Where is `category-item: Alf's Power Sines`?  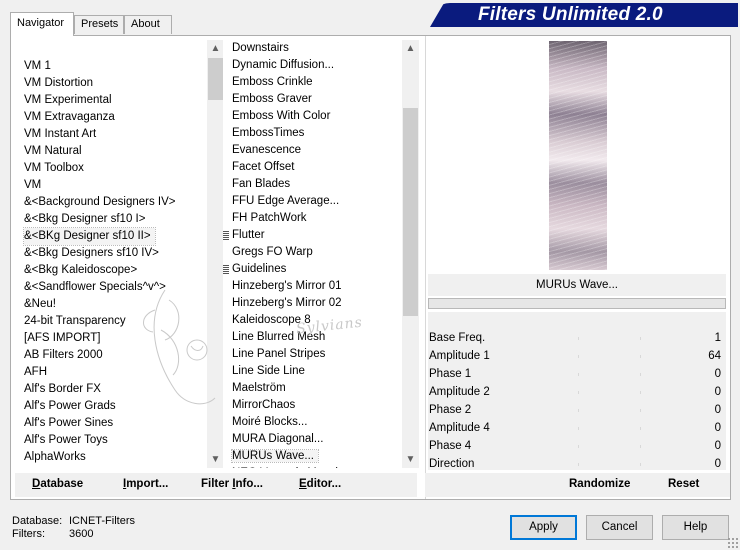 category-item: Alf's Power Sines is located at coordinates (114, 423).